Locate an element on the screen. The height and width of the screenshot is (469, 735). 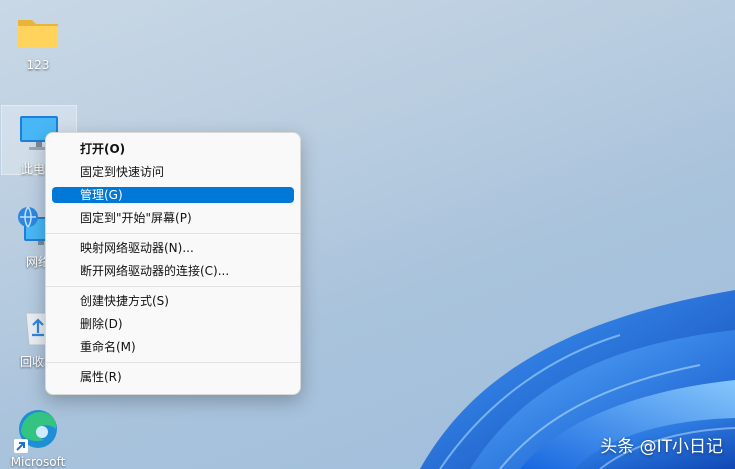
menu-item: 删除(D) is located at coordinates (173, 324).